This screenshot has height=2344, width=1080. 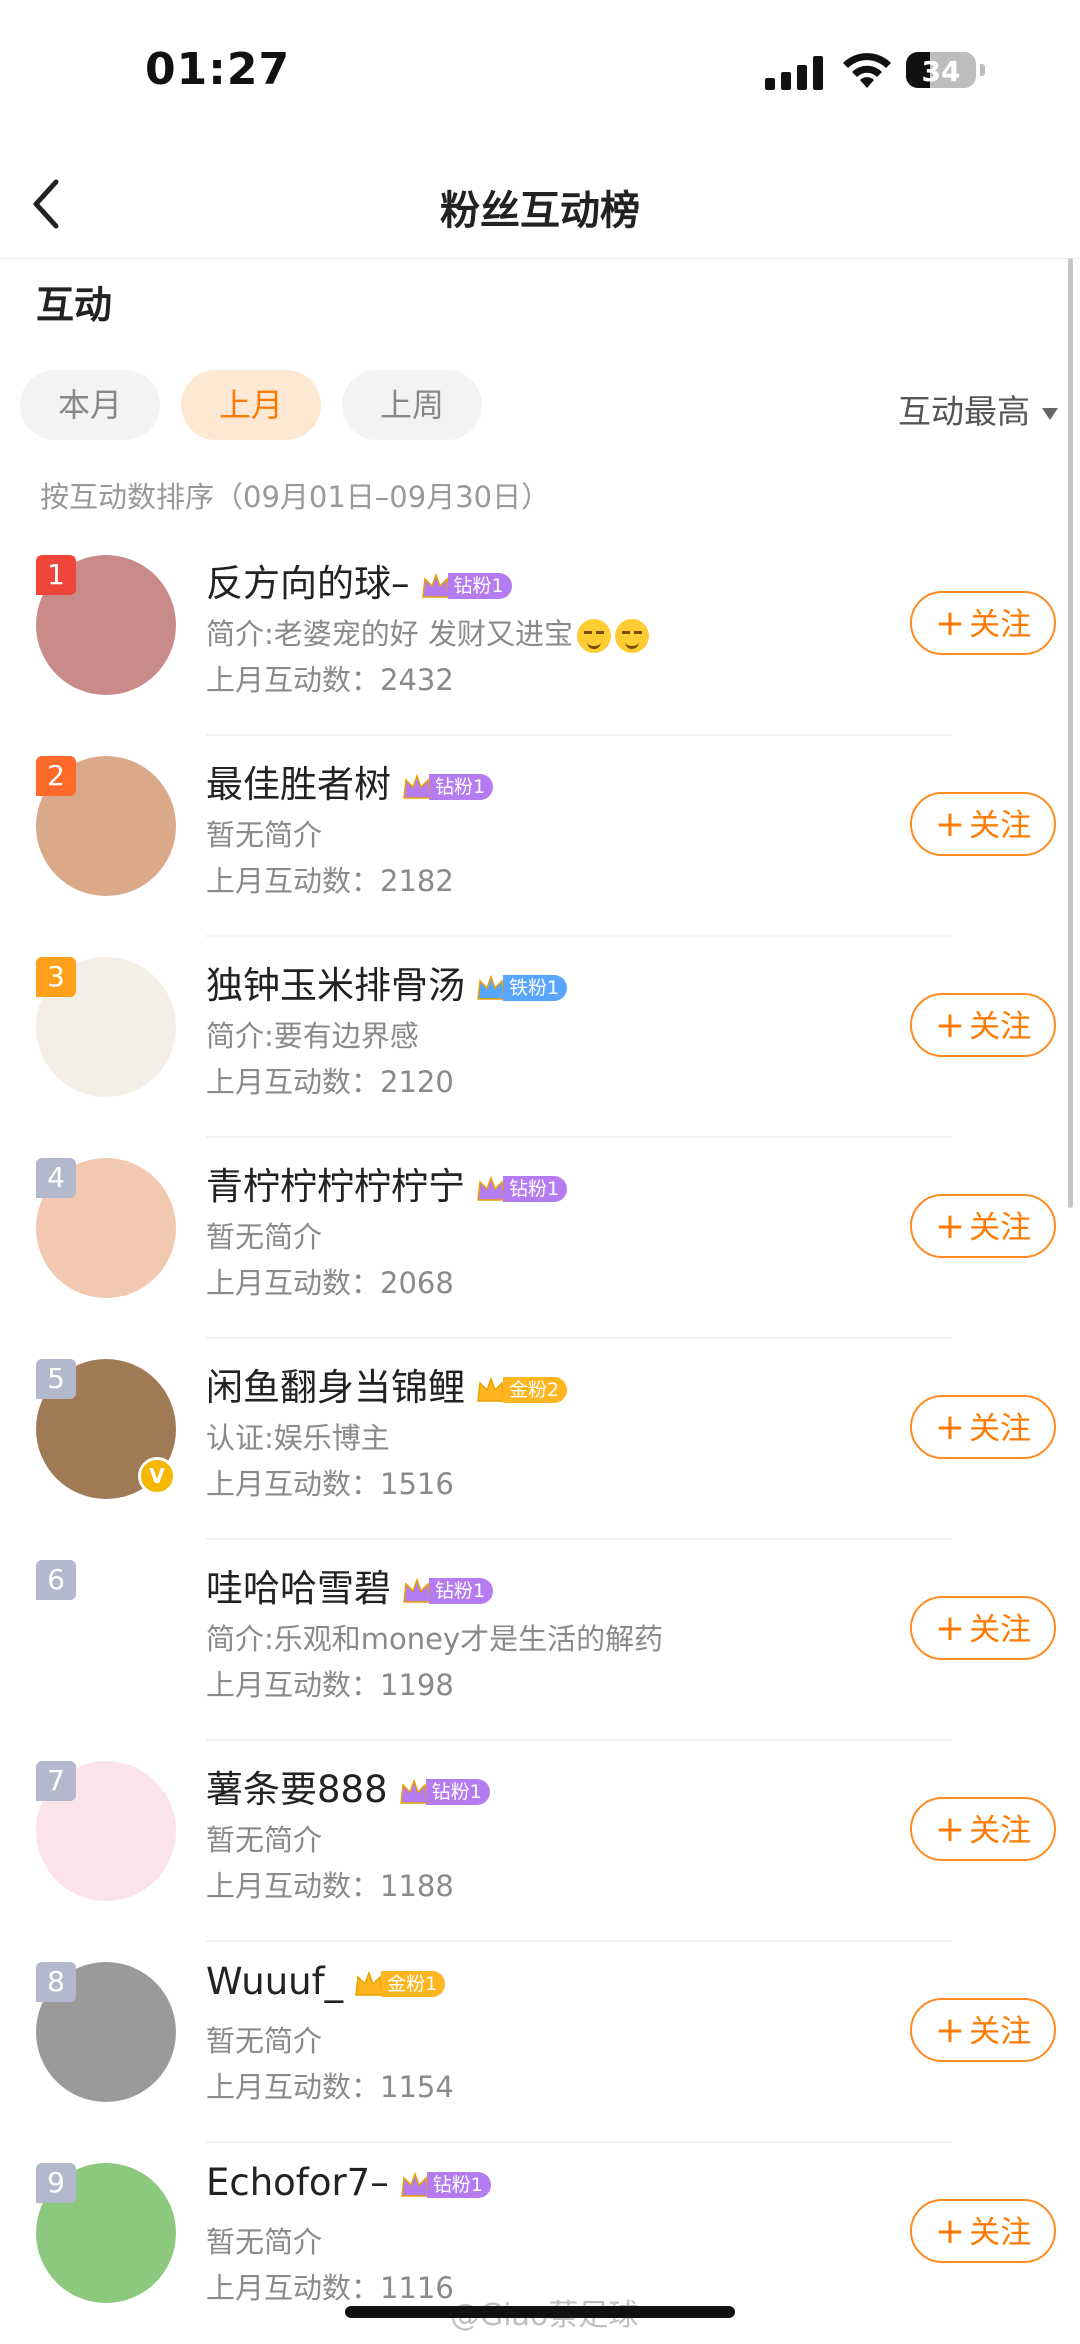 I want to click on rank-badge: 5, so click(x=56, y=1379).